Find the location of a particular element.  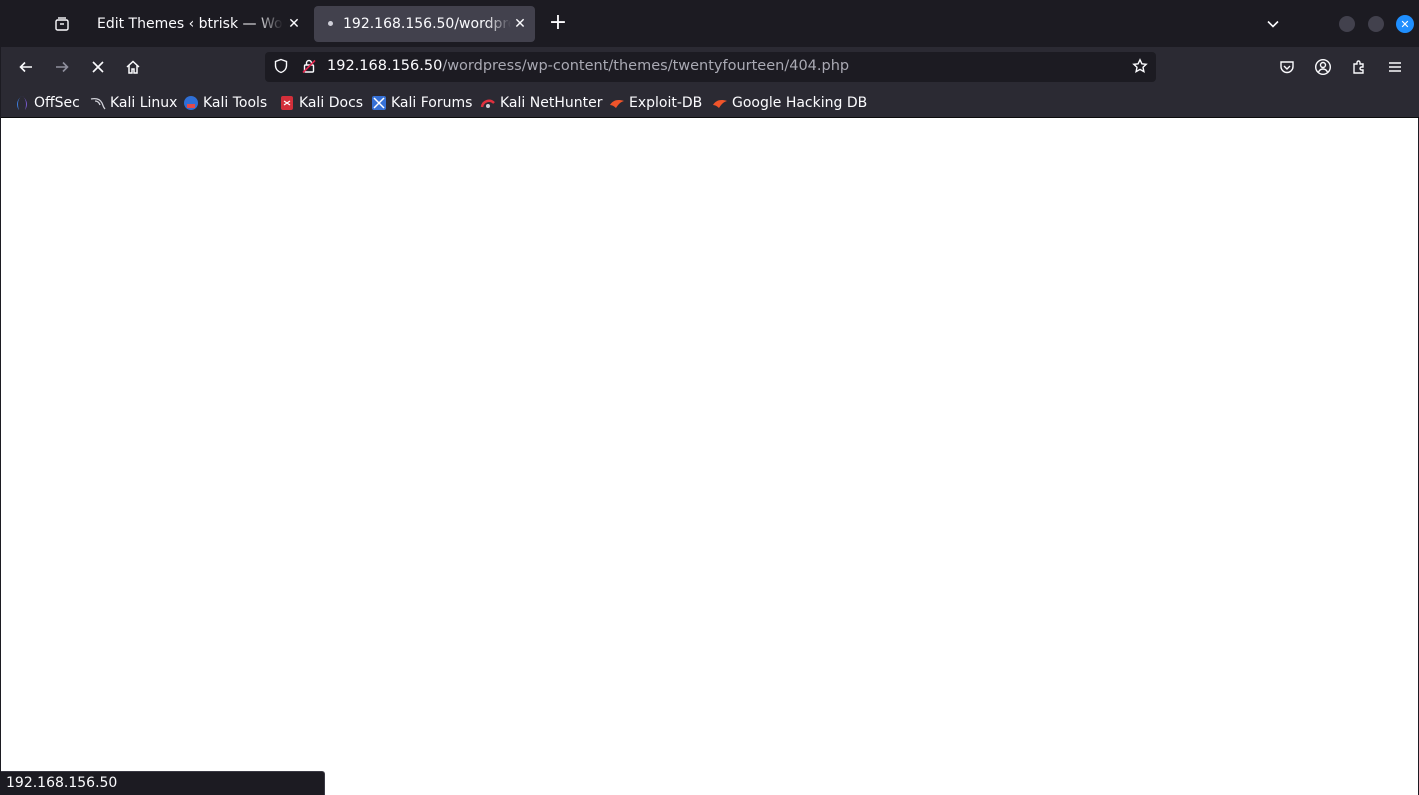

maximize-button is located at coordinates (1376, 24).